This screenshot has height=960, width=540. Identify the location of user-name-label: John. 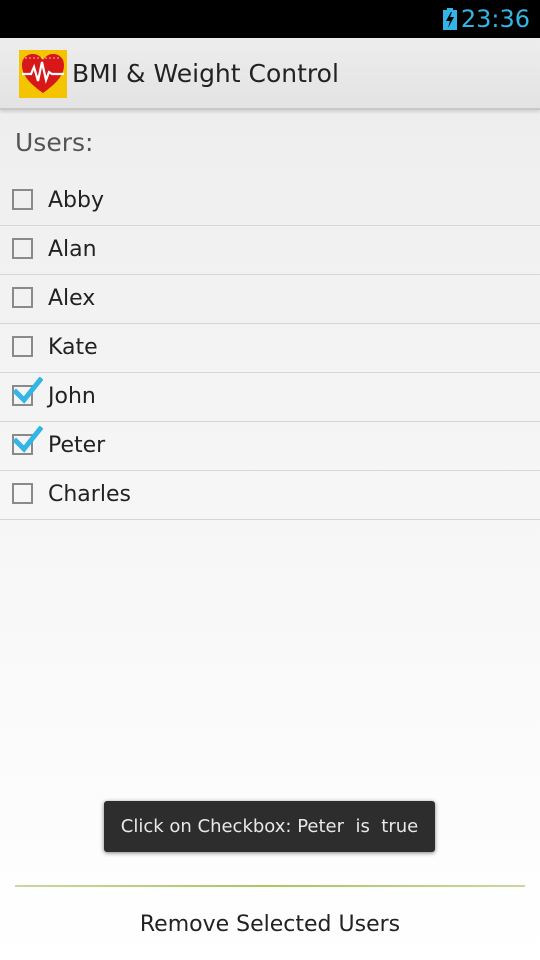
(72, 396).